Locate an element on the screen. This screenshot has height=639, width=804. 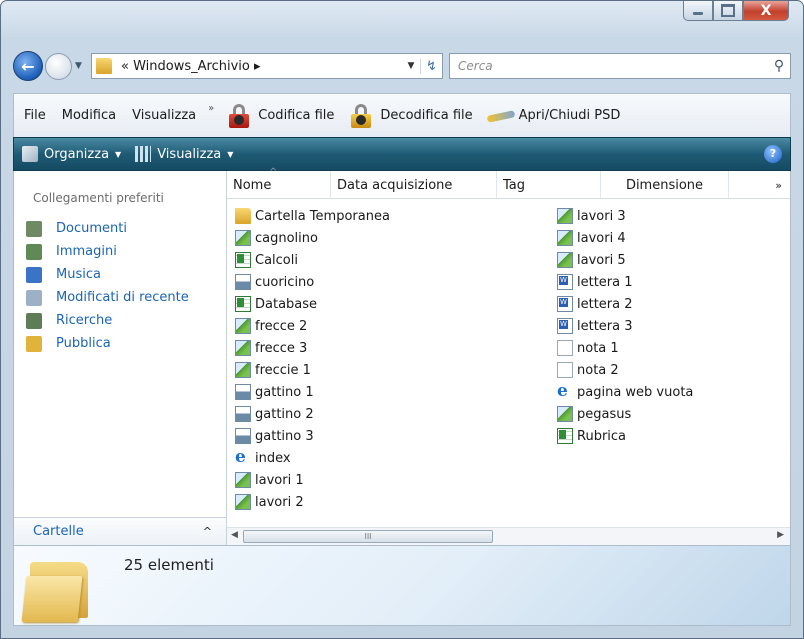
favorite-link: Musica is located at coordinates (107, 274).